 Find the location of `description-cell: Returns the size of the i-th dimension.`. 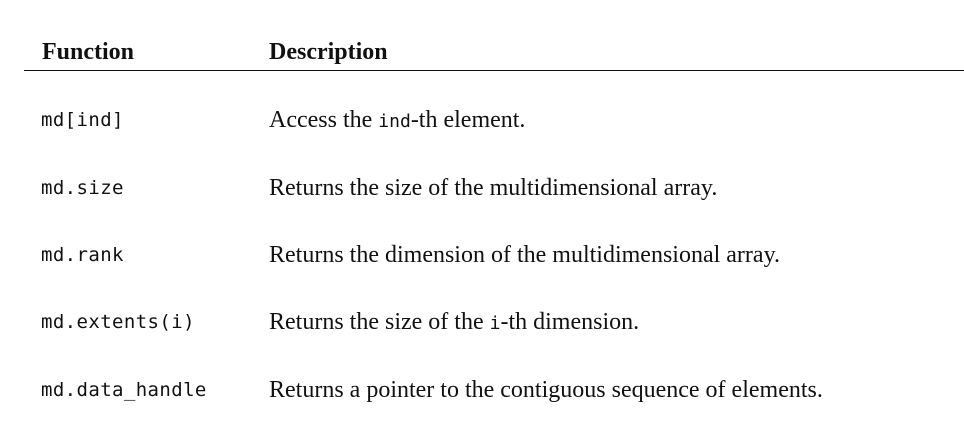

description-cell: Returns the size of the i-th dimension. is located at coordinates (454, 323).